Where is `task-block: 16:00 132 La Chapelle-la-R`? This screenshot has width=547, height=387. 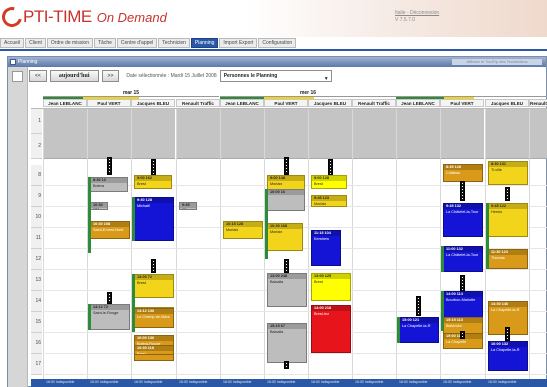
task-block: 16:00 132 La Chapelle-la-R is located at coordinates (508, 356).